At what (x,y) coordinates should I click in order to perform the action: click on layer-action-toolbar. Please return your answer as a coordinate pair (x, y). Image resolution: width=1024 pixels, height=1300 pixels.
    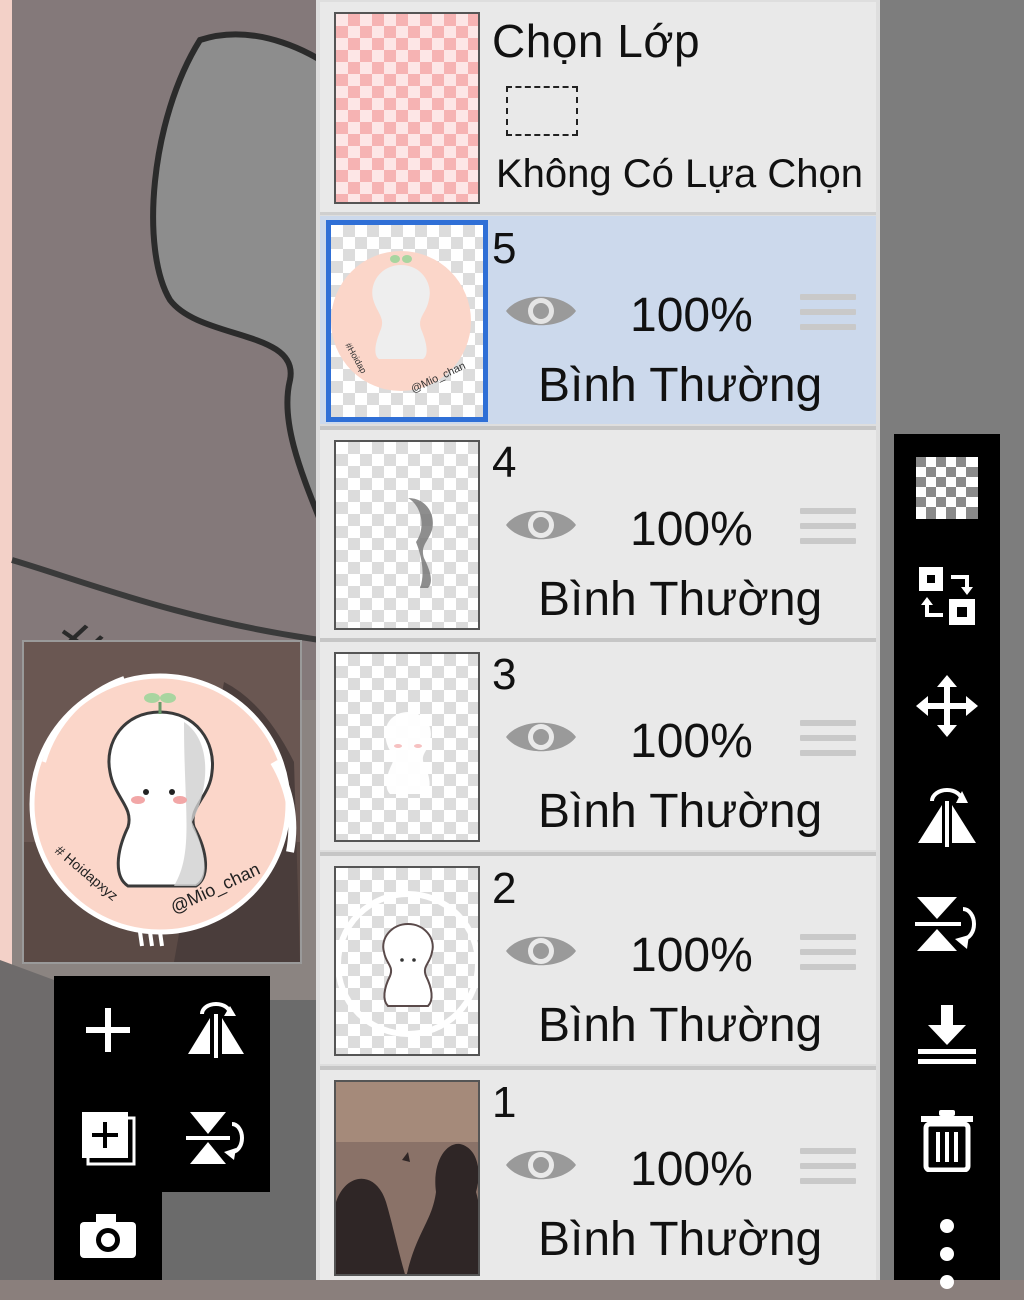
    Looking at the image, I should click on (947, 861).